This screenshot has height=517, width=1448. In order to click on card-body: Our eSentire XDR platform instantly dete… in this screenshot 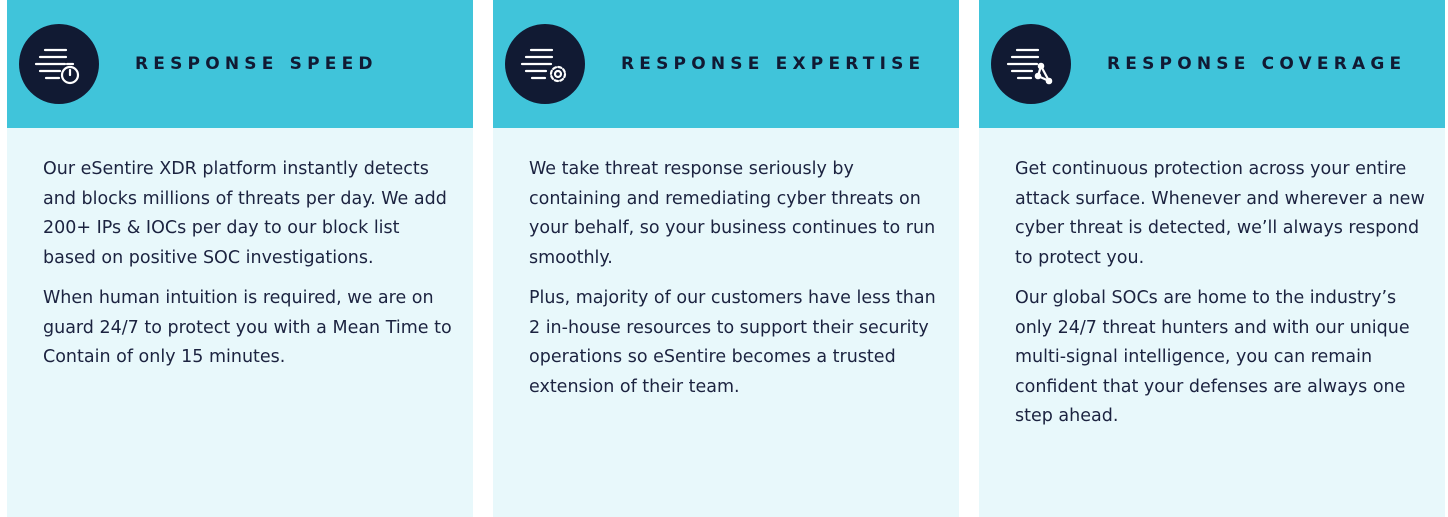, I will do `click(248, 269)`.